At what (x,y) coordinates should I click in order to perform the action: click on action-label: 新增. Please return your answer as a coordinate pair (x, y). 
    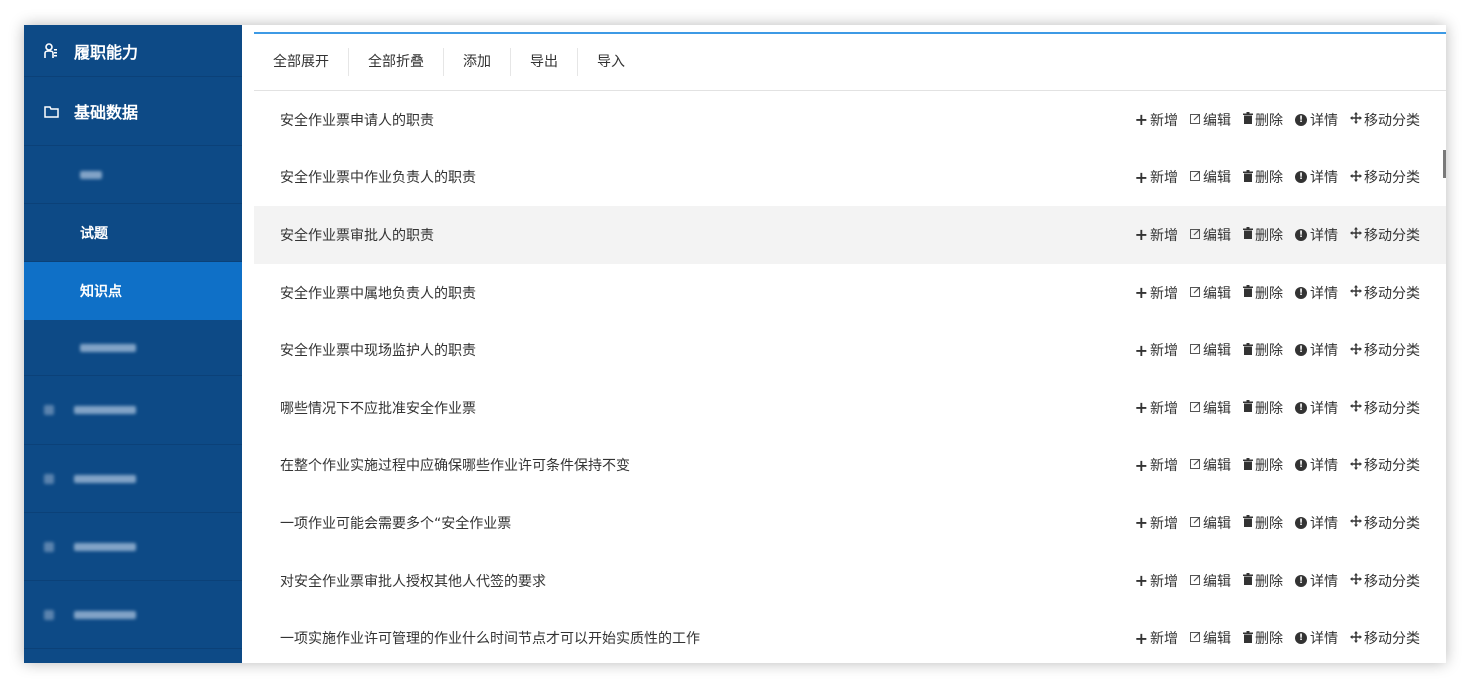
    Looking at the image, I should click on (1164, 523).